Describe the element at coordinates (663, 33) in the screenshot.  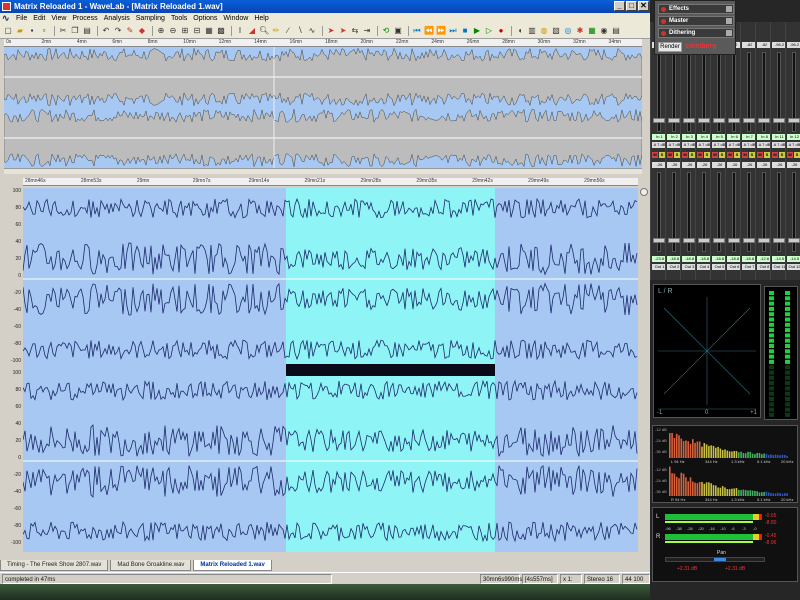
I see `dithering-power-icon` at that location.